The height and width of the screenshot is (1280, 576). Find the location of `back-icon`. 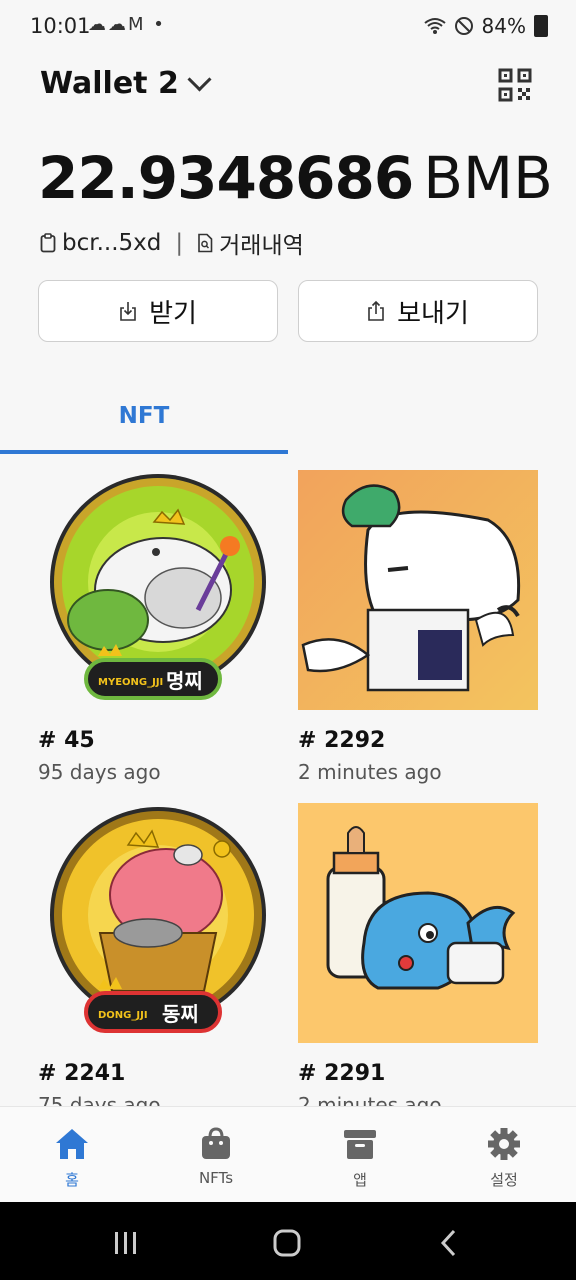

back-icon is located at coordinates (449, 1243).